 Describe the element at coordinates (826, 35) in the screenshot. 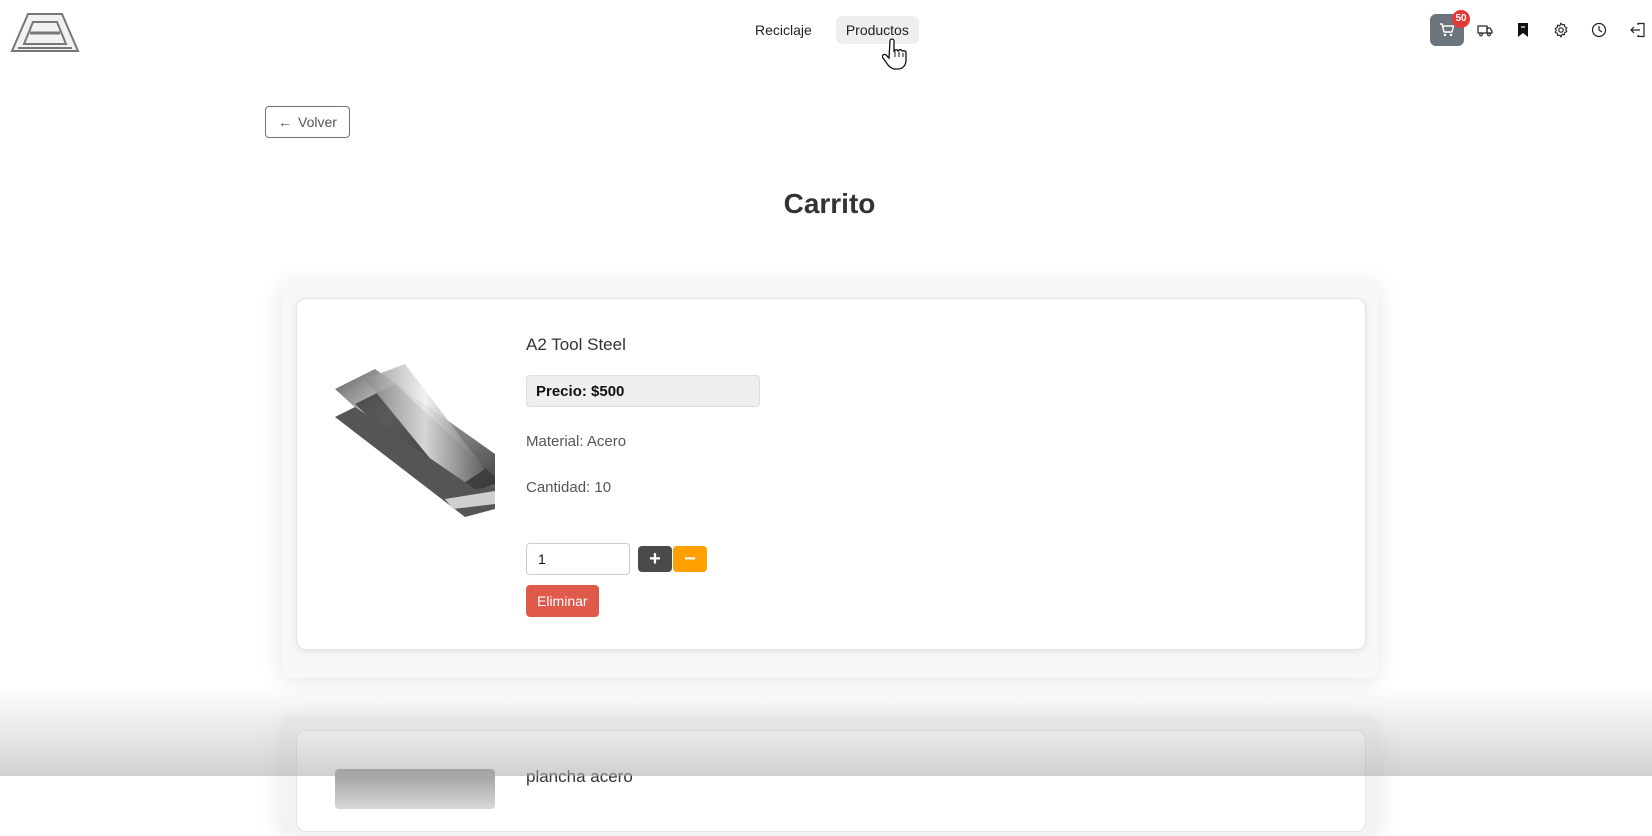

I see `top-navbar: Reciclaje Productos 50` at that location.